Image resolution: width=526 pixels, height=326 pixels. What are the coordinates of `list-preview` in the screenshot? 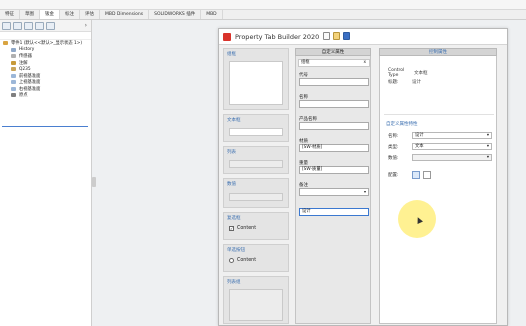 It's located at (256, 164).